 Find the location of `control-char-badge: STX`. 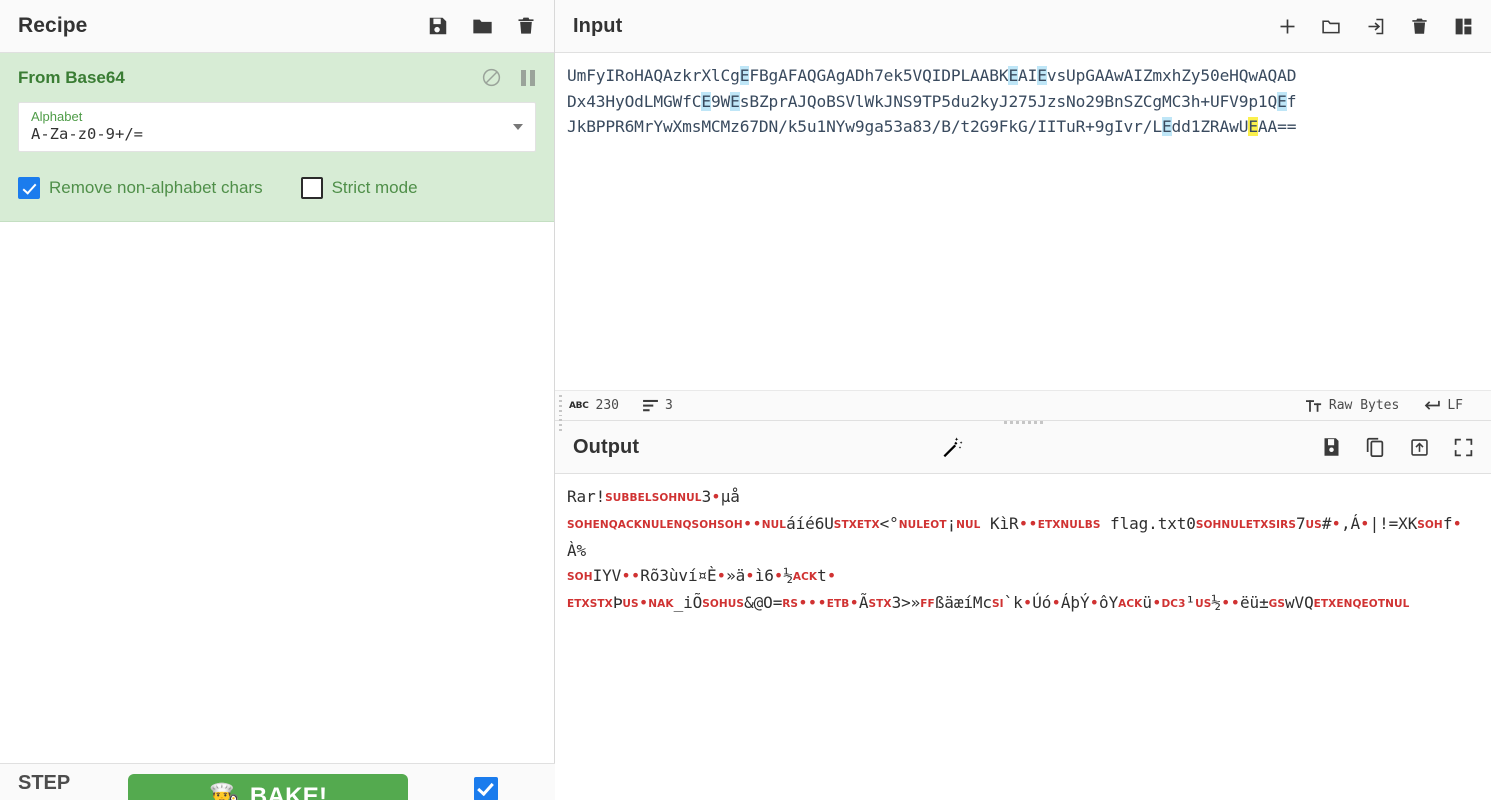

control-char-badge: STX is located at coordinates (845, 525).